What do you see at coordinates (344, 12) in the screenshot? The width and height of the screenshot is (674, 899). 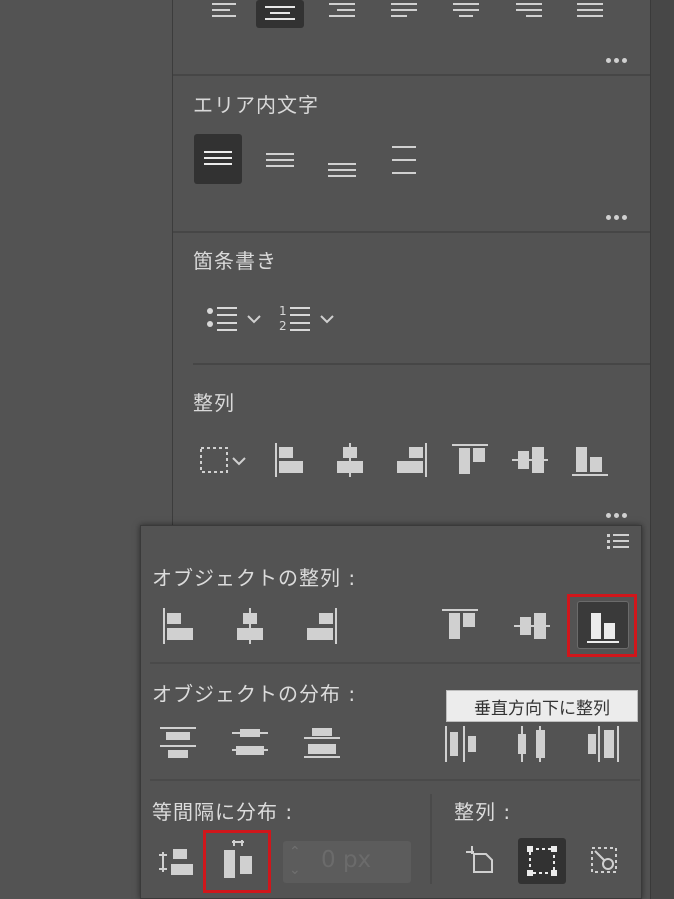 I see `align-right-icon` at bounding box center [344, 12].